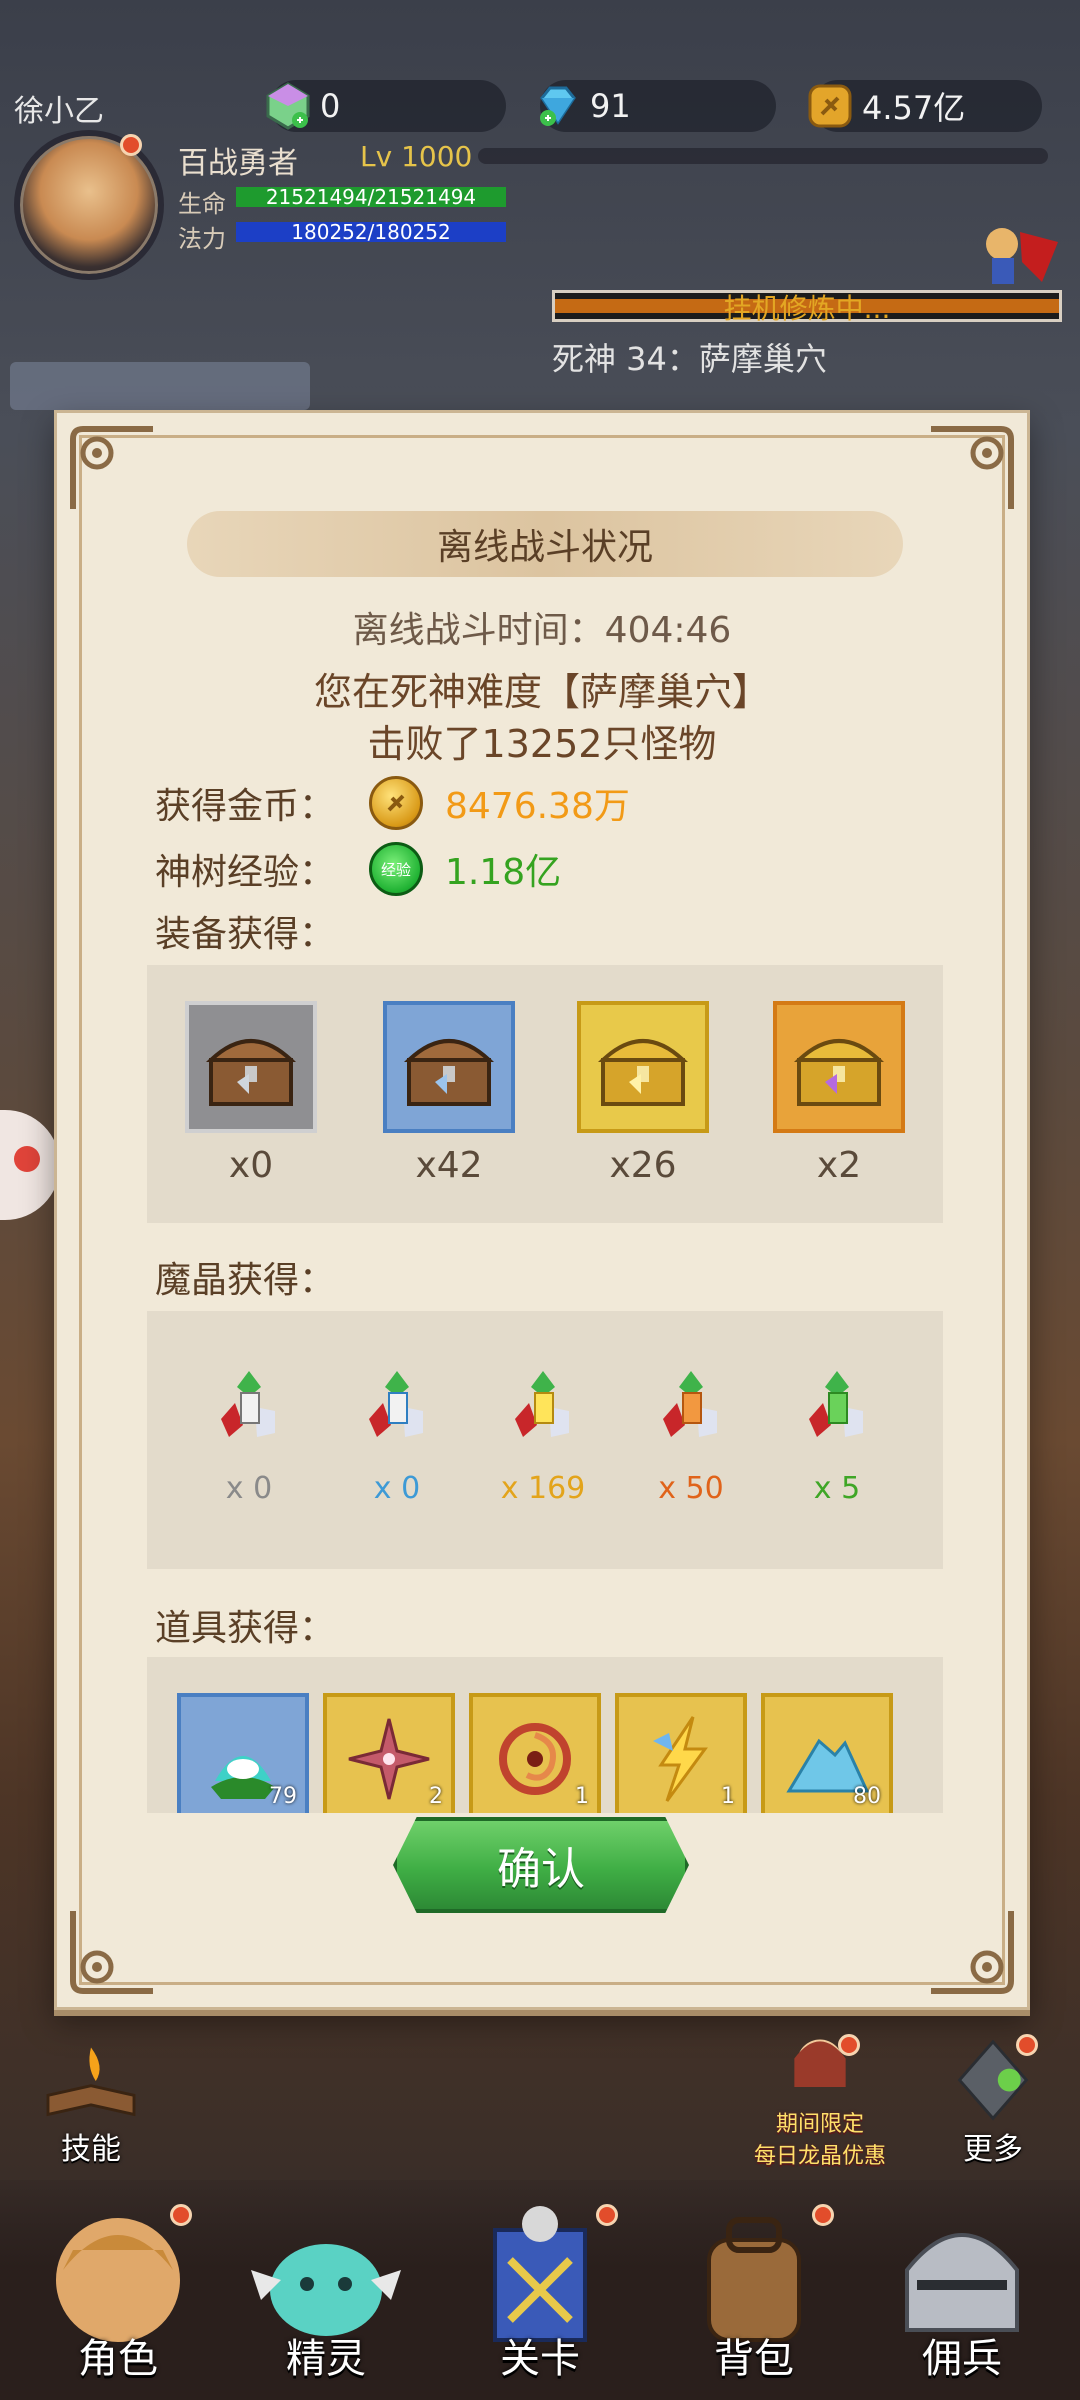 This screenshot has width=1080, height=2400. I want to click on defeat-count-line: 击败了13252只怪物, so click(542, 744).